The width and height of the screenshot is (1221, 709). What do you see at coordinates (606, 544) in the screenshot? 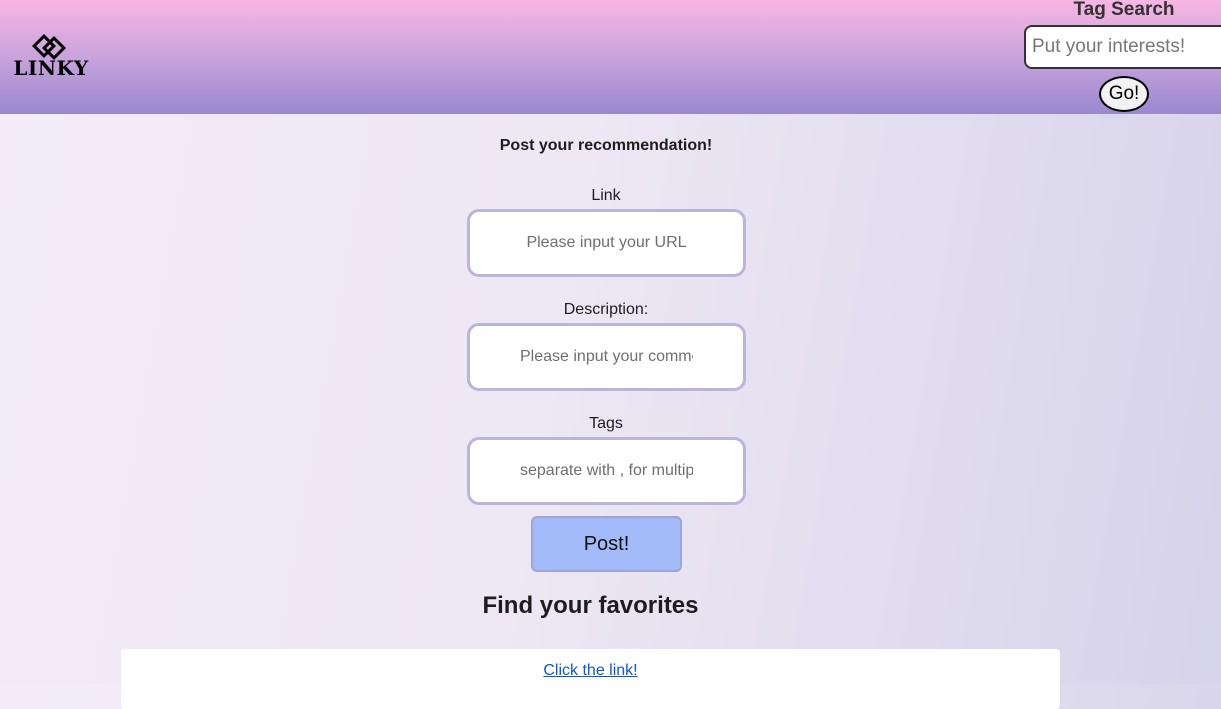
I see `post-button: Post!` at bounding box center [606, 544].